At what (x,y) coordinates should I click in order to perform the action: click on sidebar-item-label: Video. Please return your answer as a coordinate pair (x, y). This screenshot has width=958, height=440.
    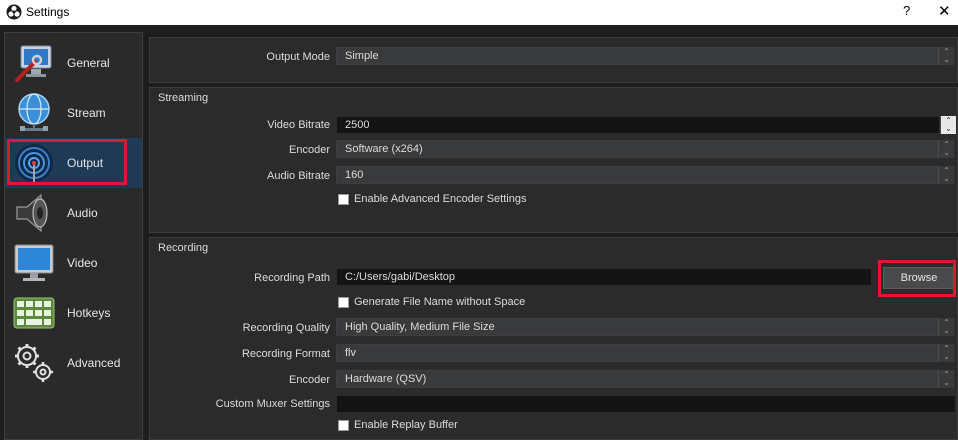
    Looking at the image, I should click on (82, 263).